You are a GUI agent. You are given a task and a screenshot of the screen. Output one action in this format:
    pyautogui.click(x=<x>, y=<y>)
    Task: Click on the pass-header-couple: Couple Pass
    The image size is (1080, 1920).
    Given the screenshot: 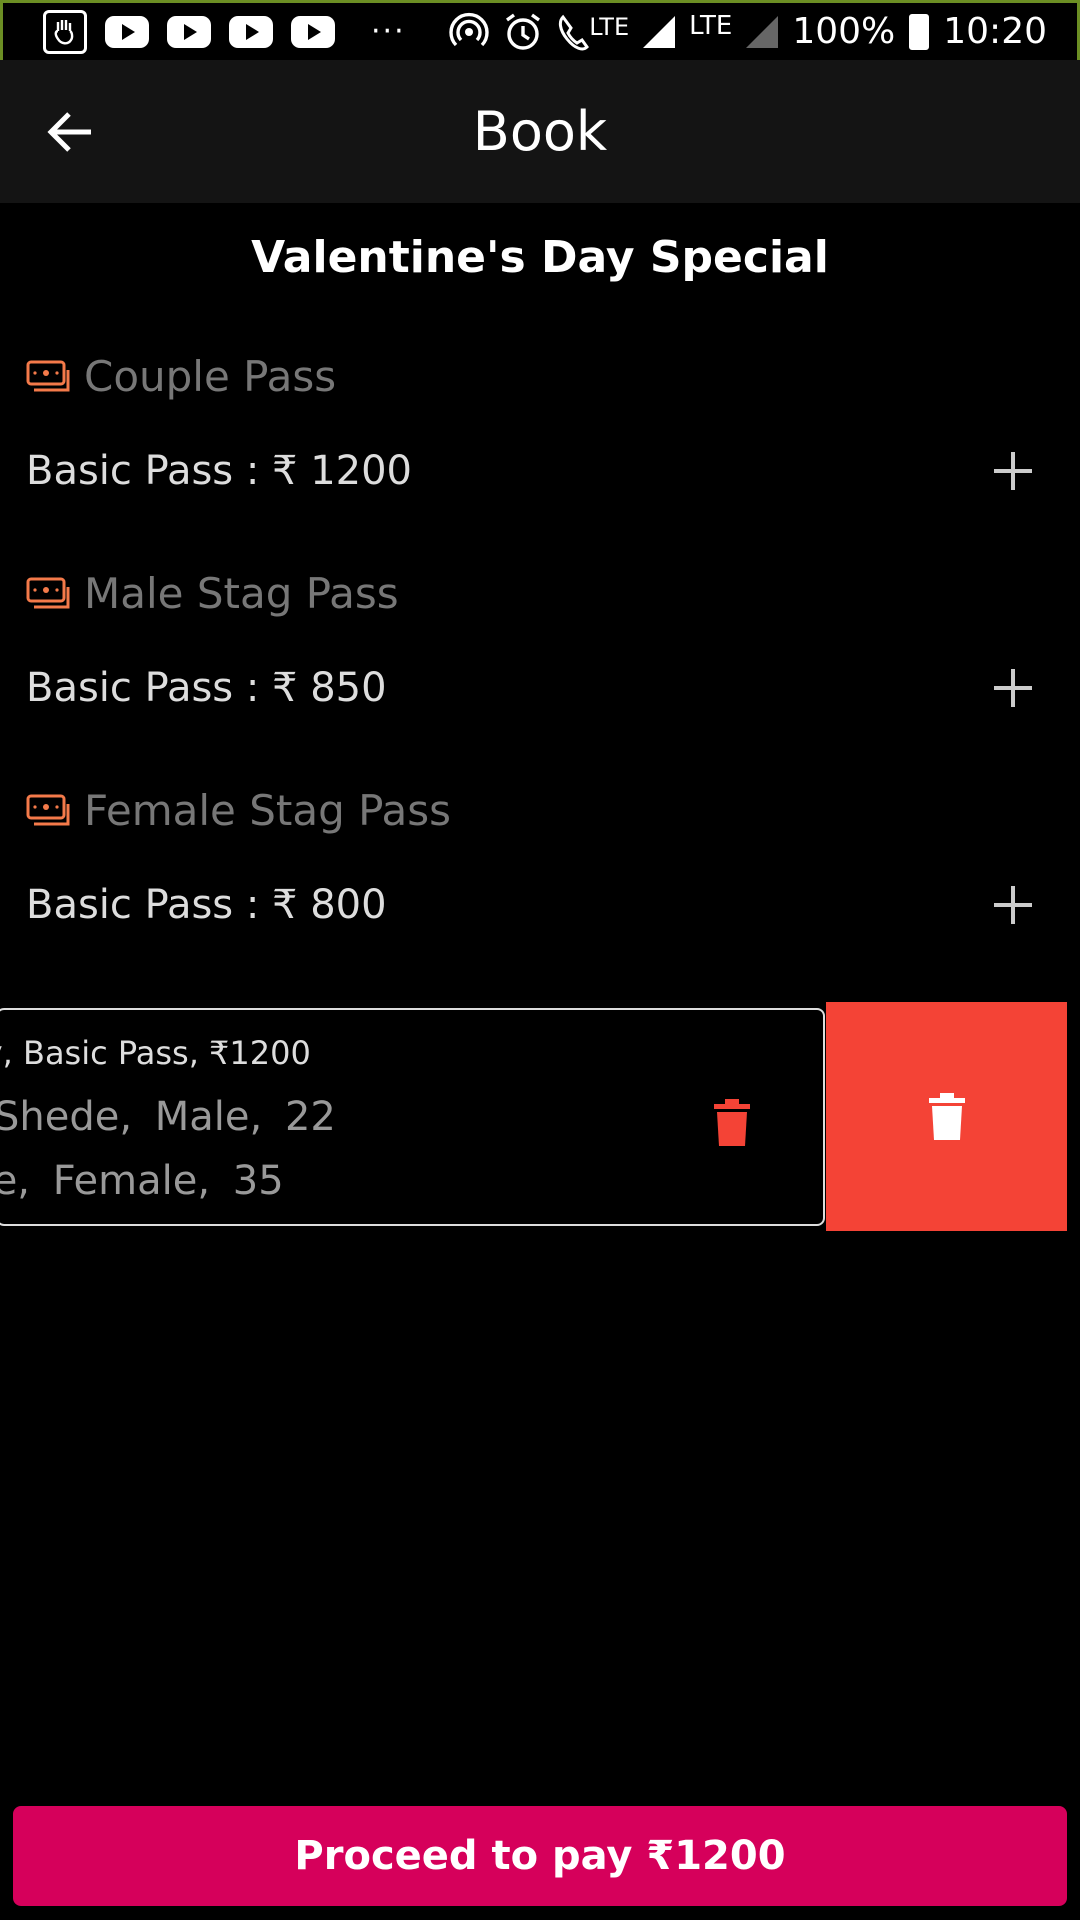 What is the action you would take?
    pyautogui.click(x=181, y=376)
    